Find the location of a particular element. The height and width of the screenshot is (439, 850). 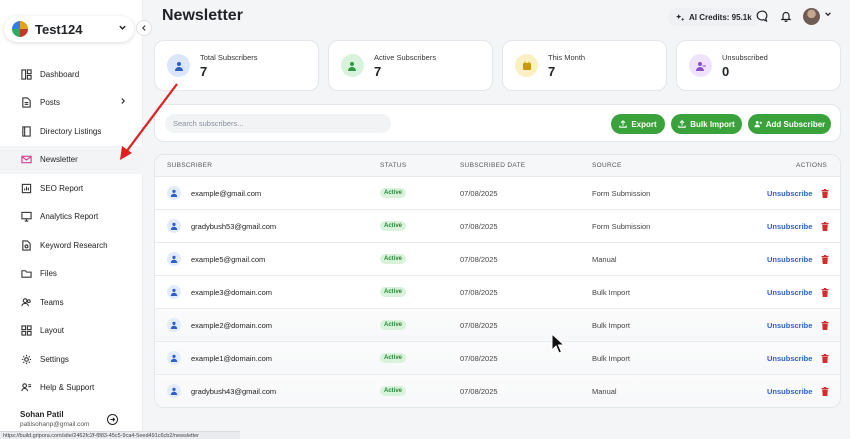

sidebar-item-layout: Layout is located at coordinates (71, 331).